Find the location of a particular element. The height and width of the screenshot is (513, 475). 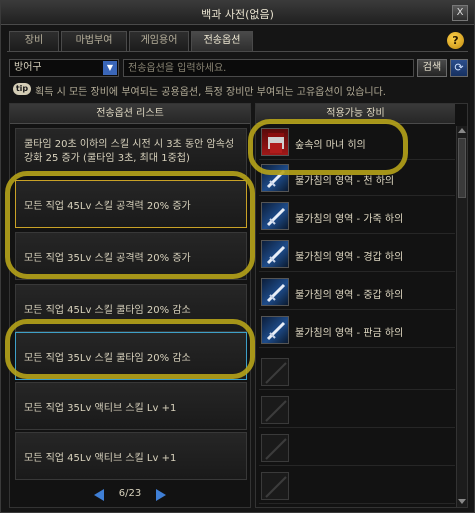

equipment-name: 불가침의 영역 - 중갑 하의 is located at coordinates (349, 295).